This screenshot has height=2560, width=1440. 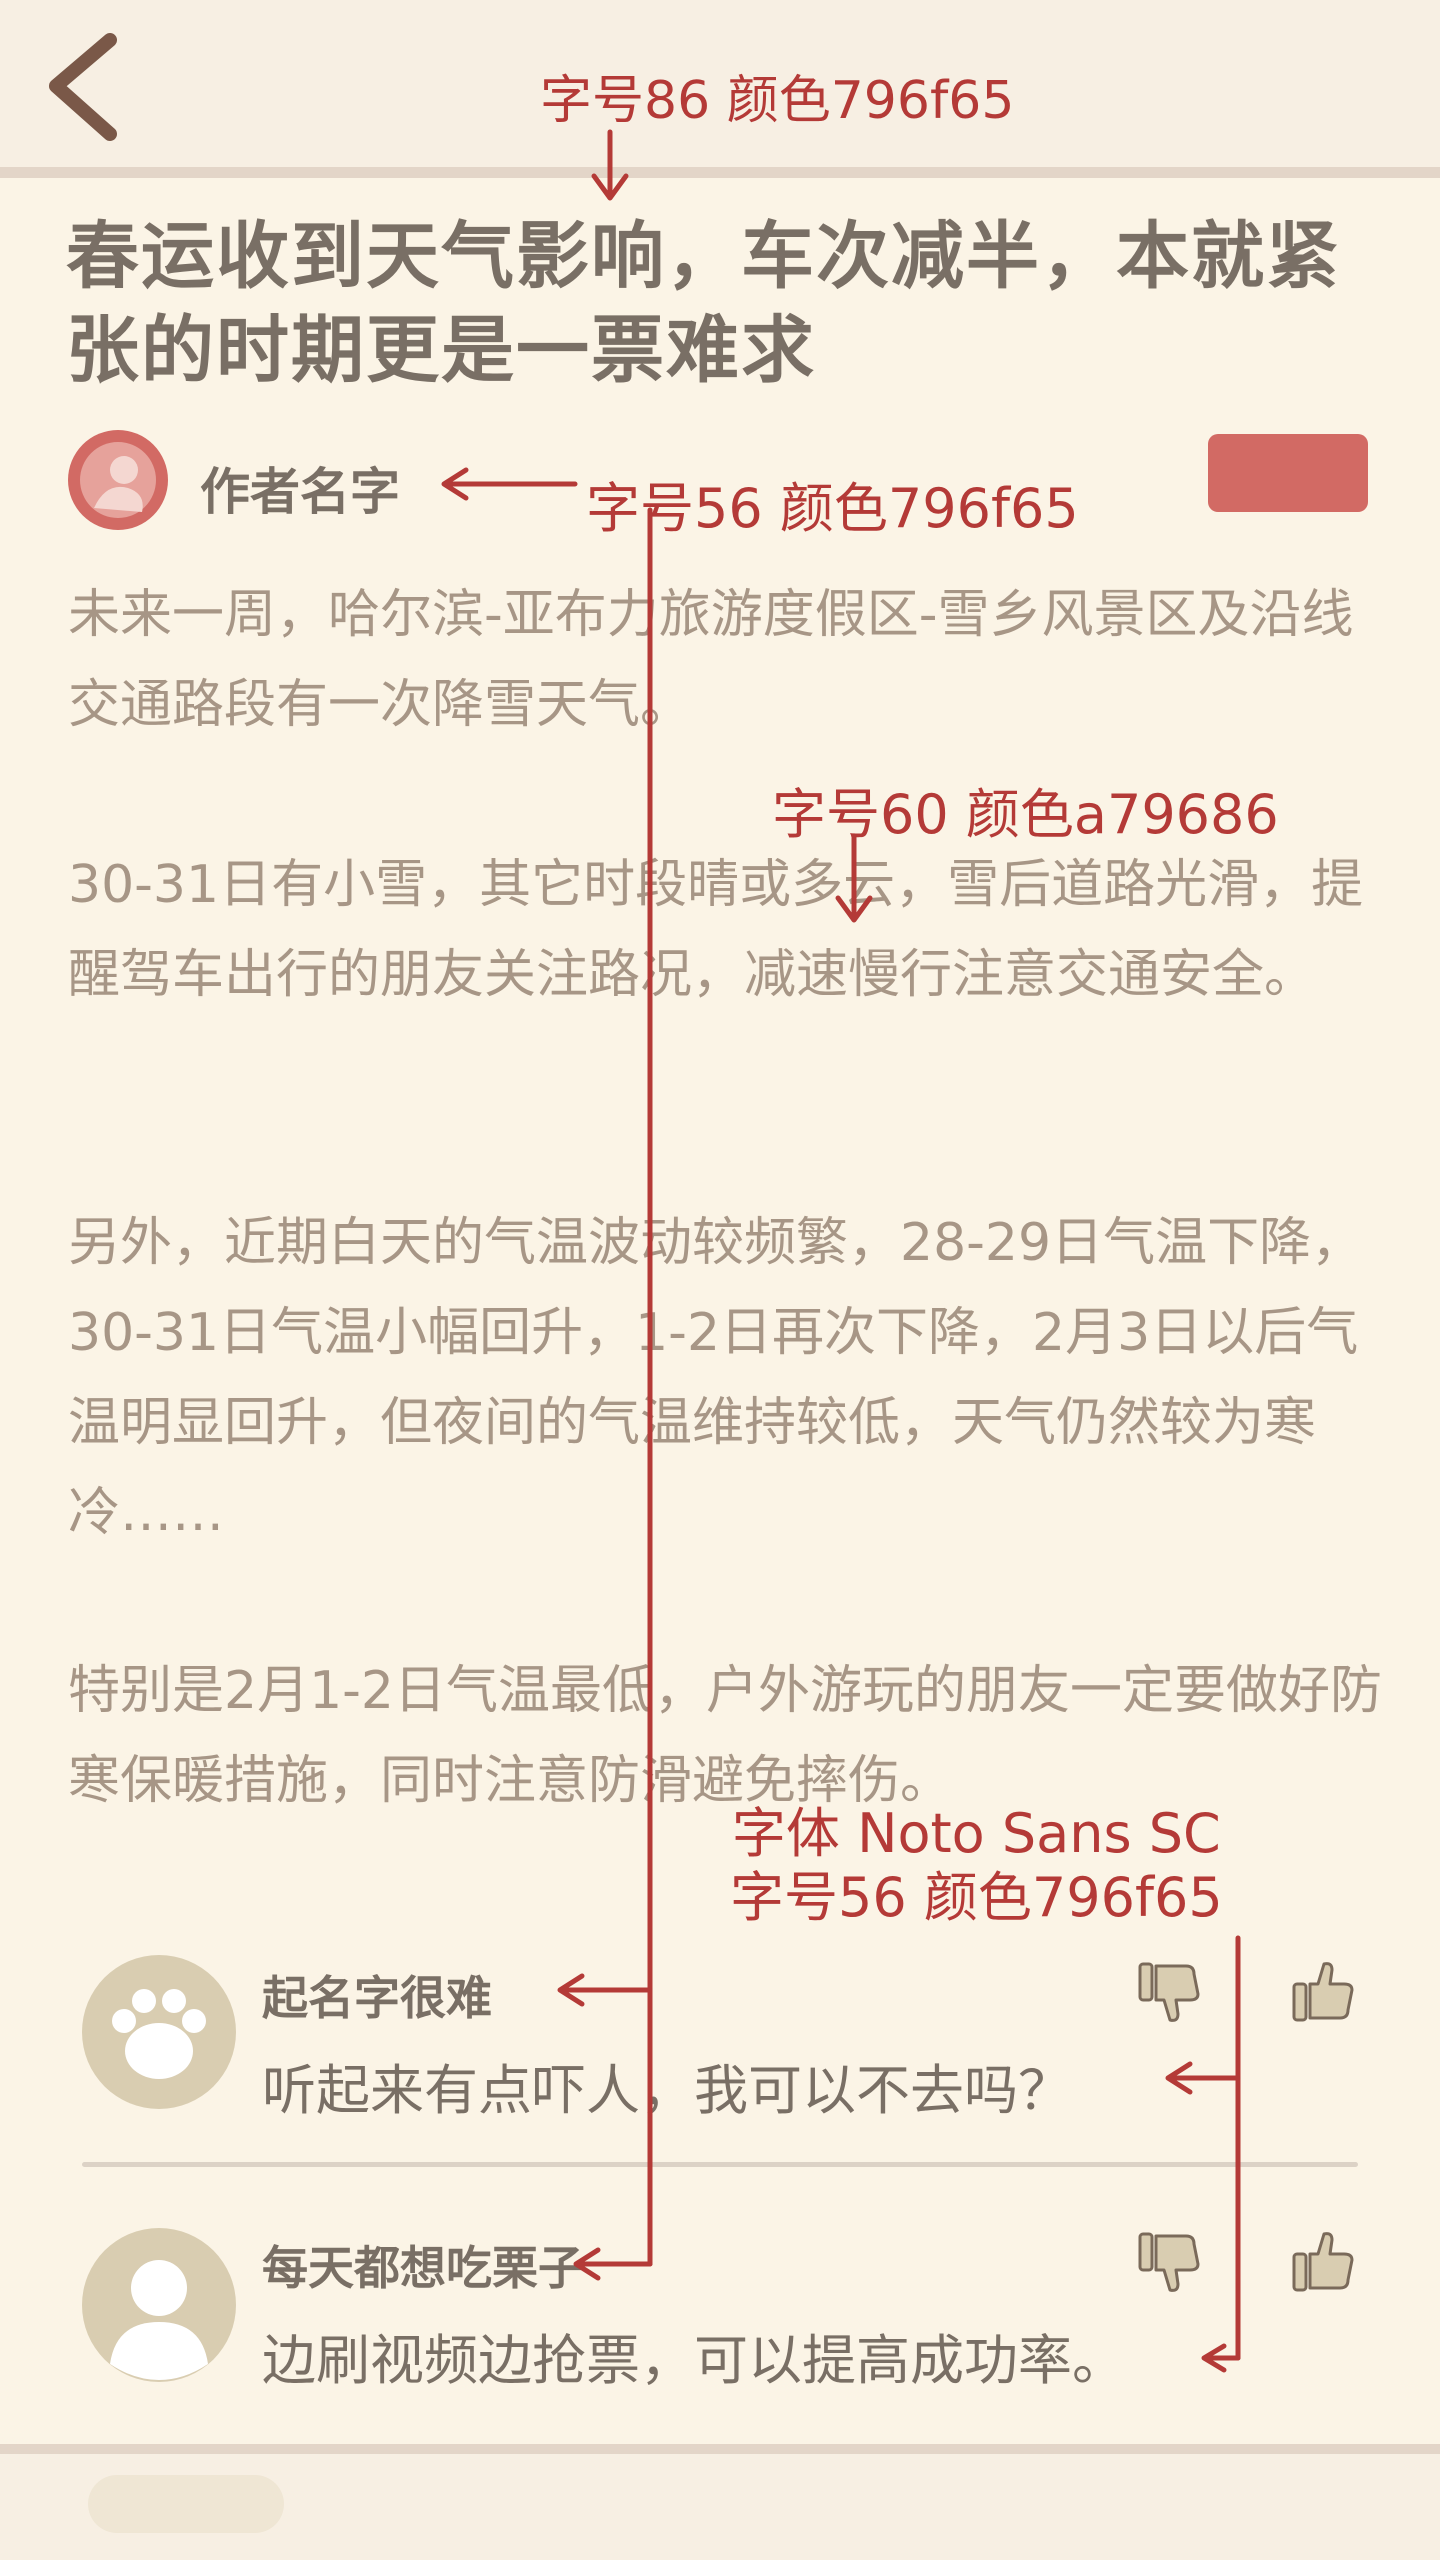 I want to click on back-button, so click(x=85, y=88).